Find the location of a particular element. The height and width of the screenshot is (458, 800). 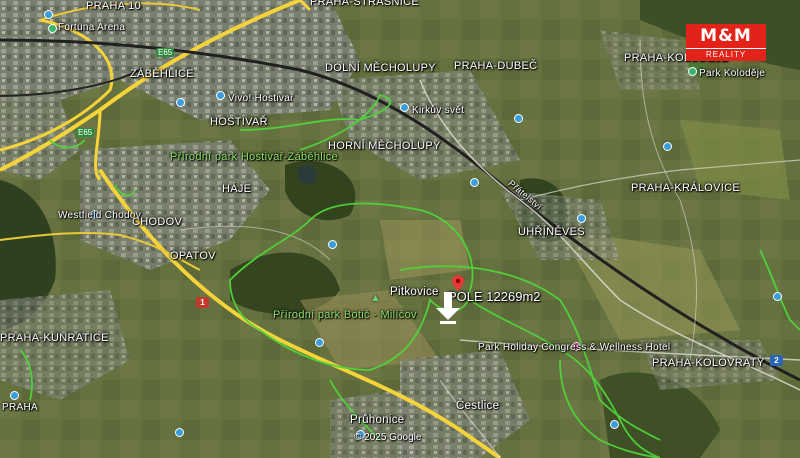

park-label-hostivar-zabehlice: Přírodní park Hostivař-Záběhlice is located at coordinates (254, 157).